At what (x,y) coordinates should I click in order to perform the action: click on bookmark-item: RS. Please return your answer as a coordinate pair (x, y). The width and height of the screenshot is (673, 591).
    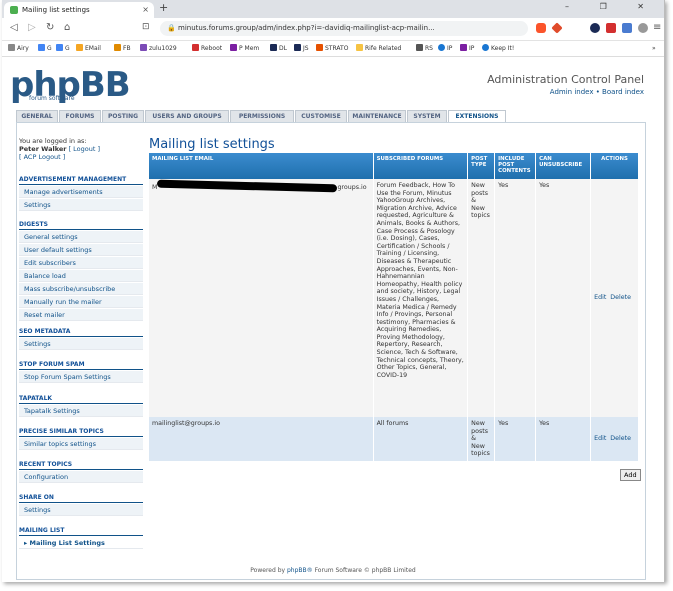
    Looking at the image, I should click on (424, 48).